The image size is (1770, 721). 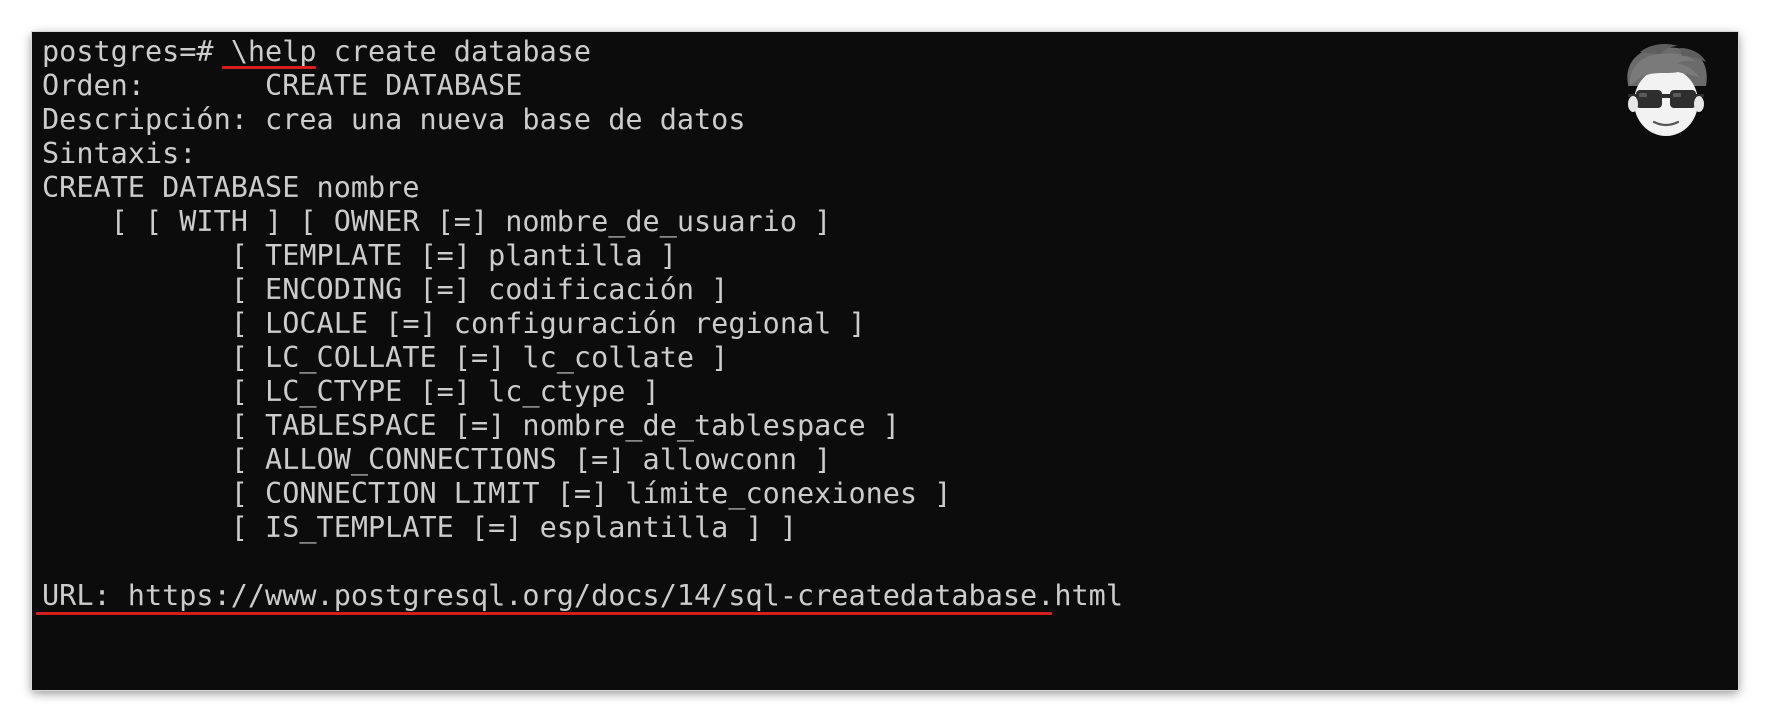 What do you see at coordinates (454, 323) in the screenshot?
I see `terminal-line-syntax: [ LOCALE [=] configuración regional ]` at bounding box center [454, 323].